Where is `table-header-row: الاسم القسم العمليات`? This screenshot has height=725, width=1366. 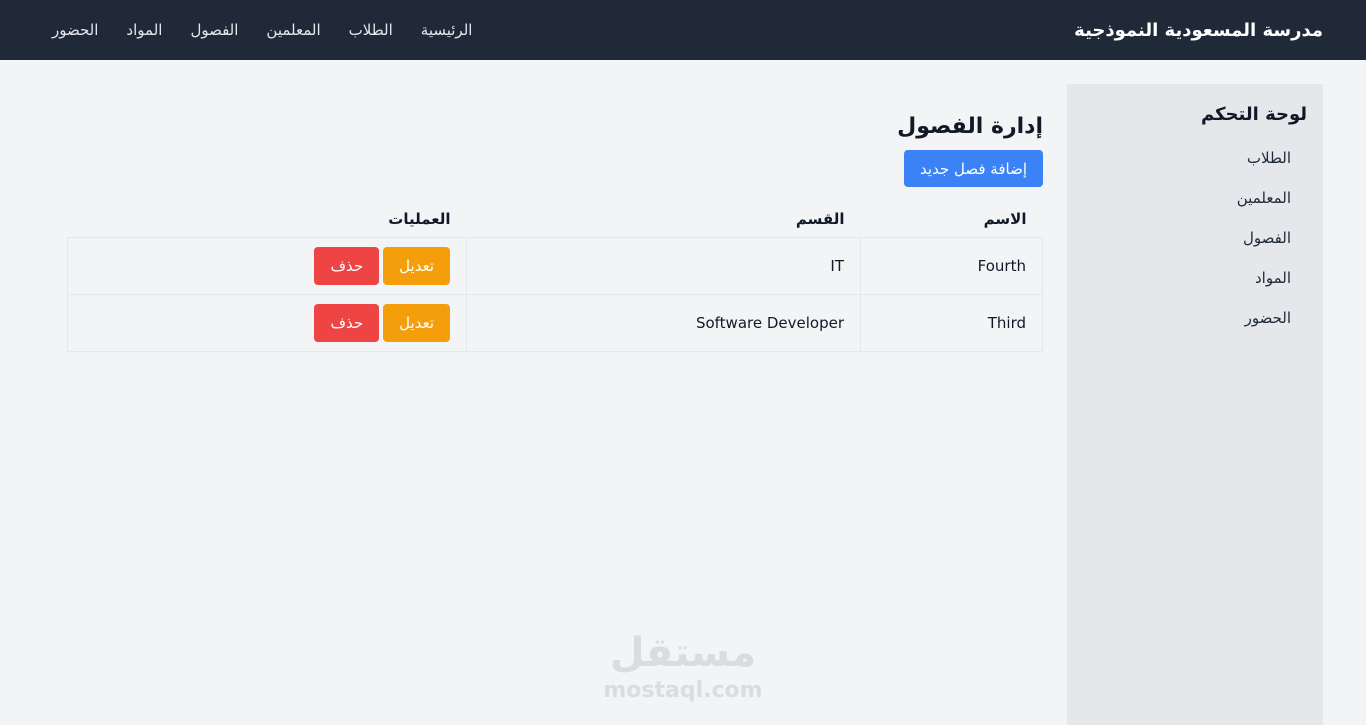
table-header-row: الاسم القسم العمليات is located at coordinates (555, 219).